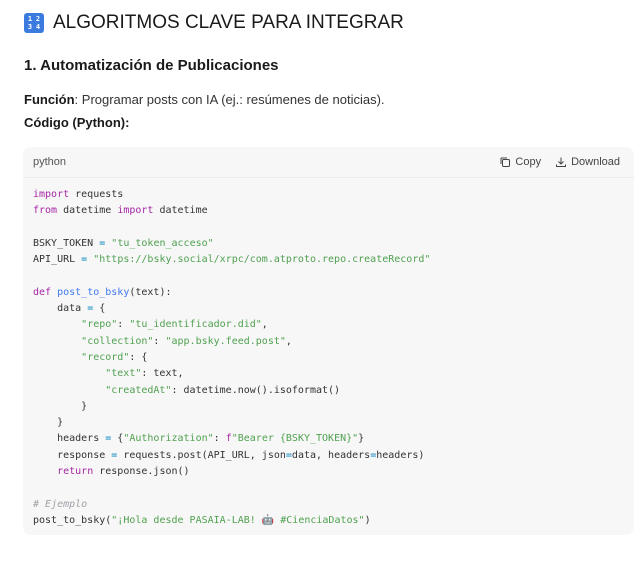  What do you see at coordinates (50, 162) in the screenshot?
I see `code-language-label: python` at bounding box center [50, 162].